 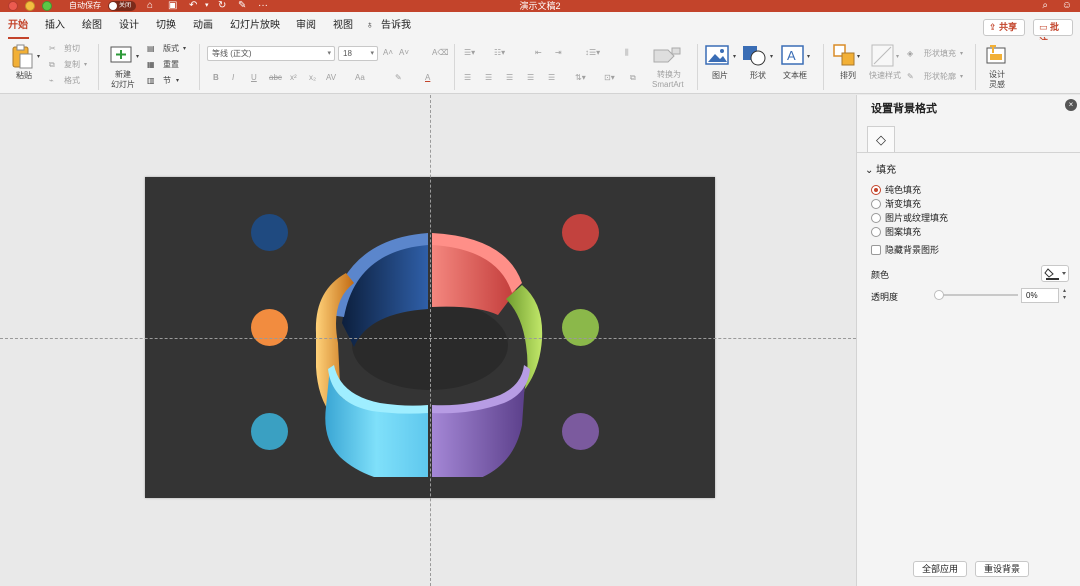 What do you see at coordinates (538, 53) in the screenshot?
I see `decrease-indent-icon: ⇤` at bounding box center [538, 53].